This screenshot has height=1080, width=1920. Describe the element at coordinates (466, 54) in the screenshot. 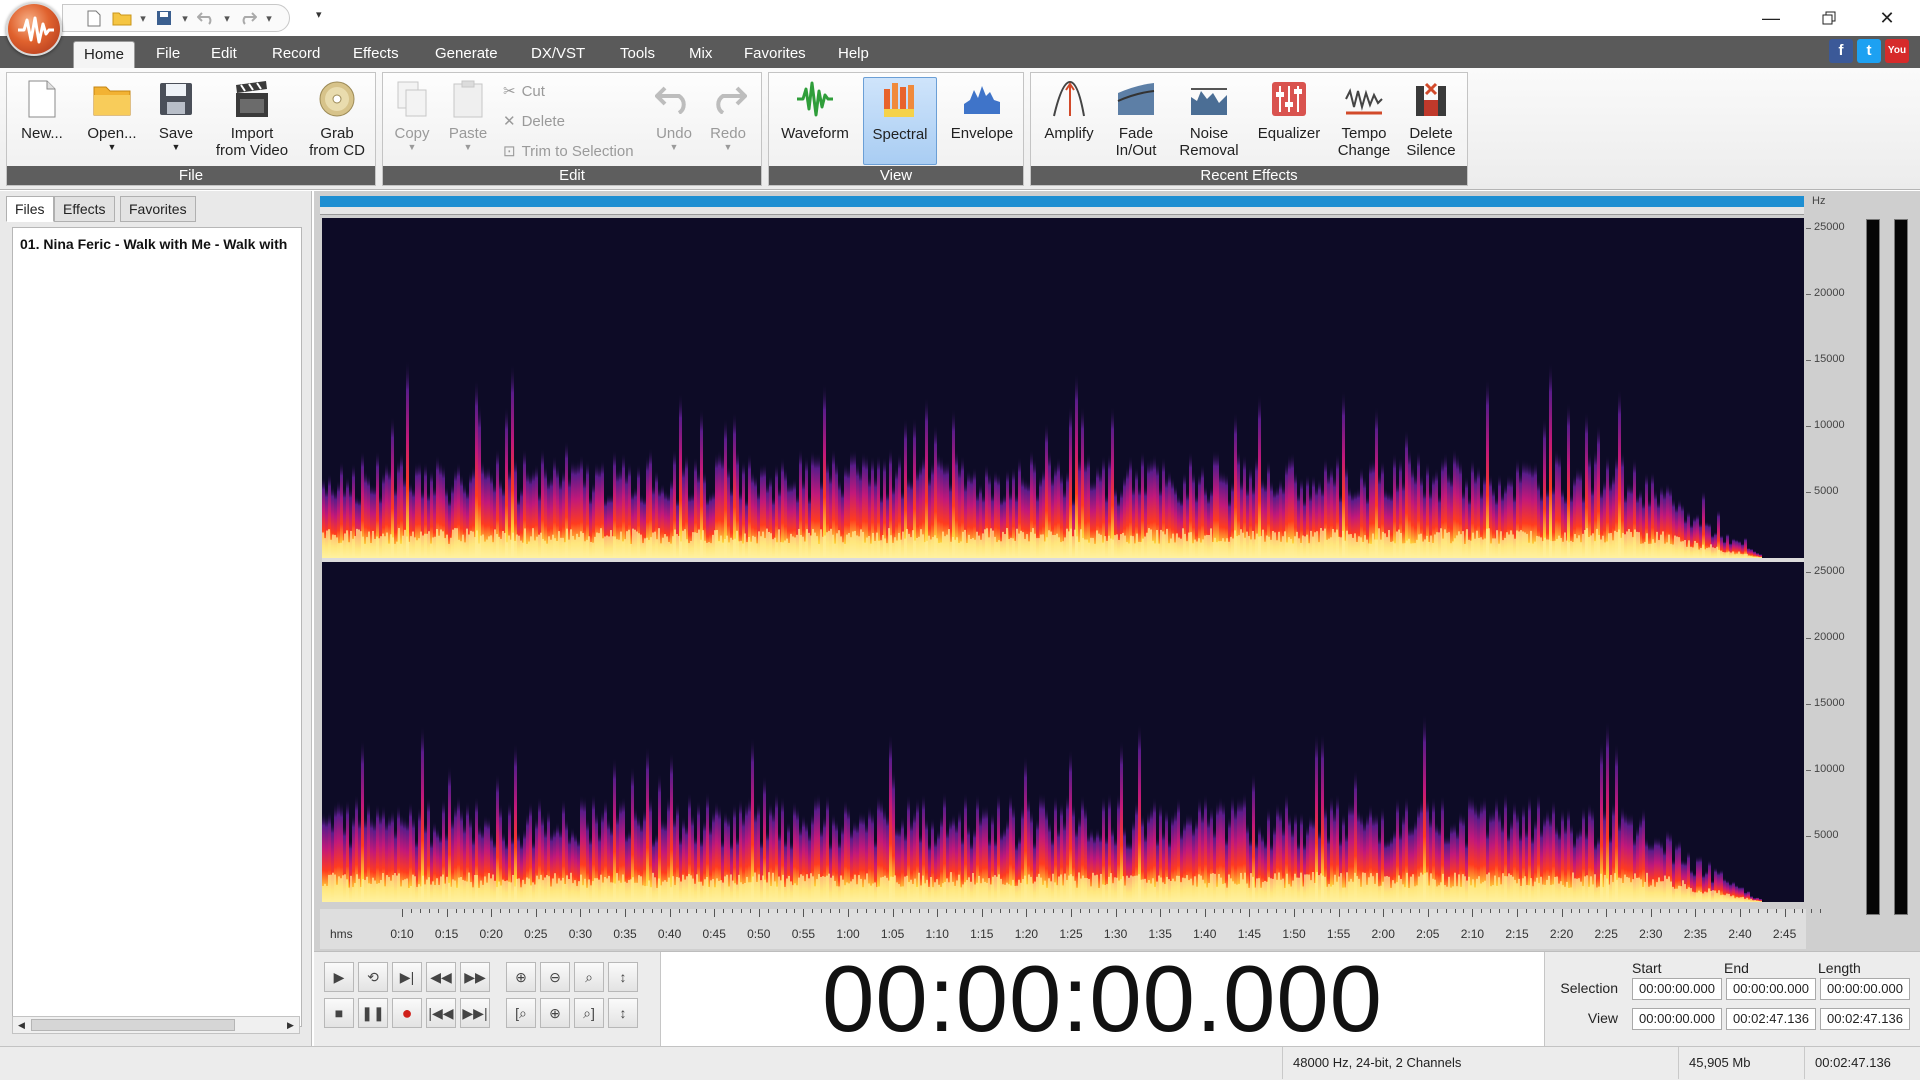

I see `tab-generate: Generate` at that location.